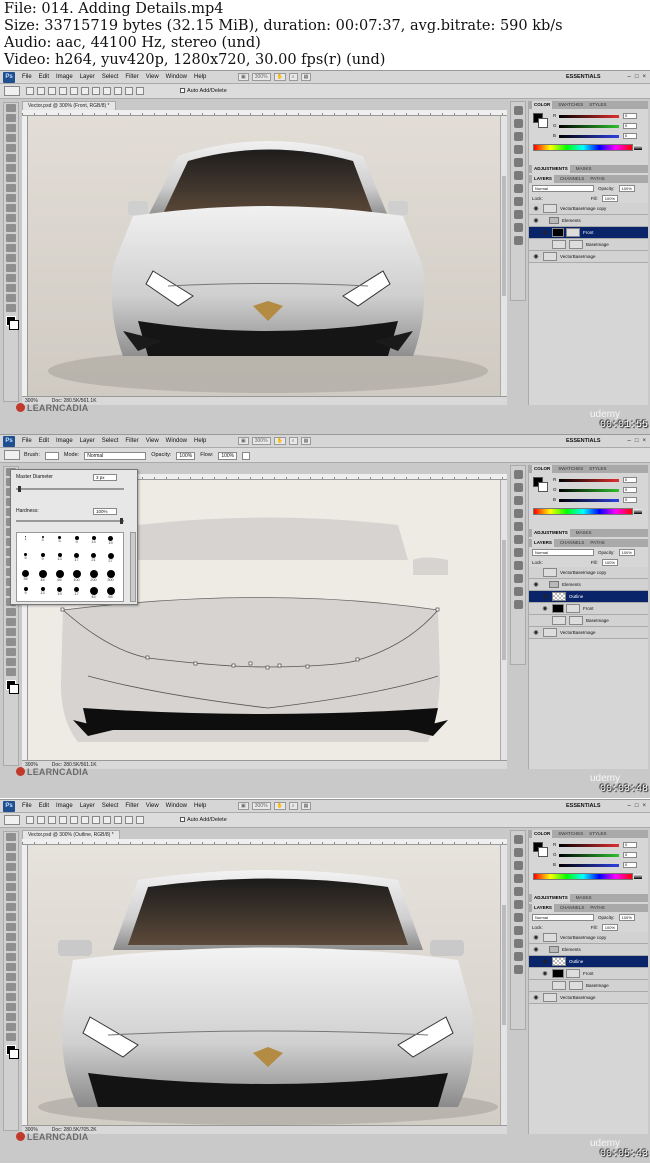 Image resolution: width=650 pixels, height=1165 pixels. What do you see at coordinates (70, 521) in the screenshot?
I see `hardness-slider` at bounding box center [70, 521].